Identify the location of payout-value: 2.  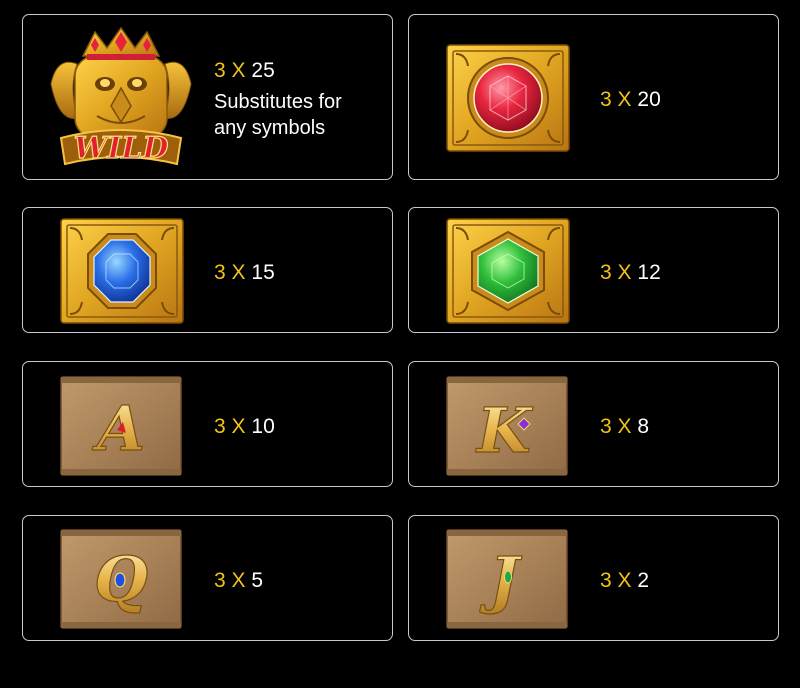
(643, 580).